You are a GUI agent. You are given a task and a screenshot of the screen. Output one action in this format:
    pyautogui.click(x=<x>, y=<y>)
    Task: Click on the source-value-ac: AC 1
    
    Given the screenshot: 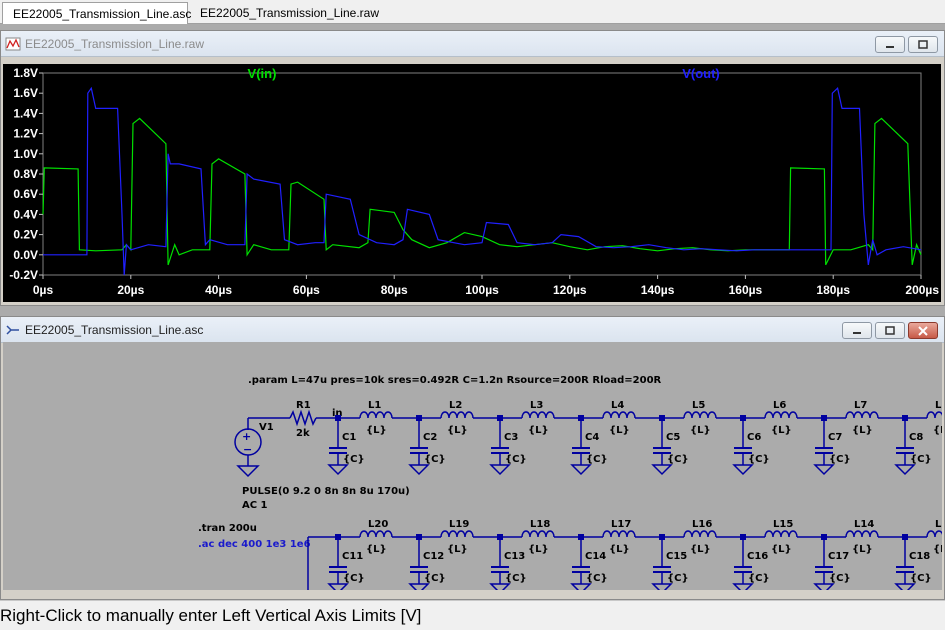 What is the action you would take?
    pyautogui.click(x=255, y=505)
    